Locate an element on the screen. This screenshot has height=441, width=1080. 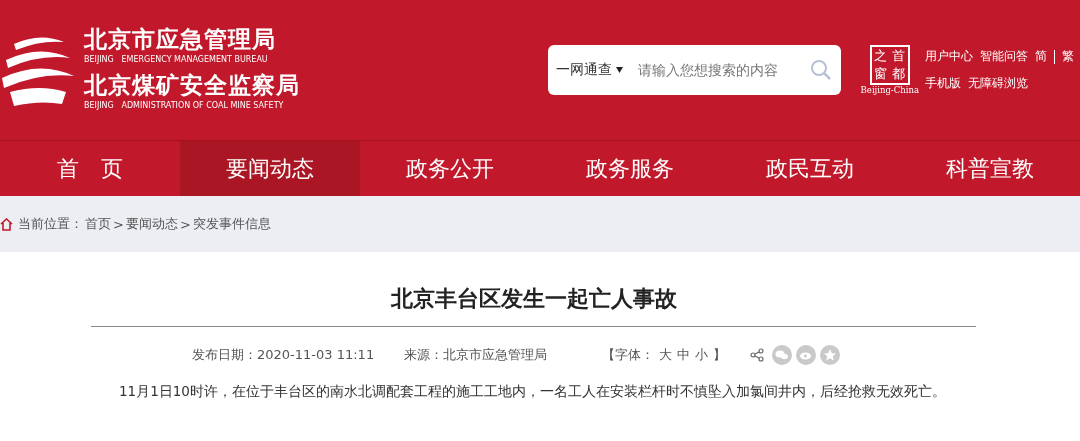
bureau-name: 北京煤矿安全监察局 is located at coordinates (192, 85).